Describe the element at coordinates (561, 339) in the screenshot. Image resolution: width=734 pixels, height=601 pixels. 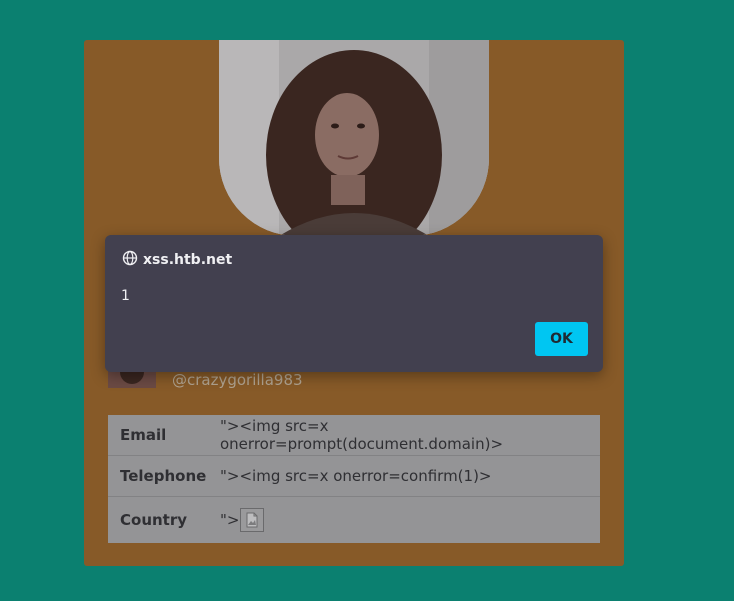
I see `ok-button: OK` at that location.